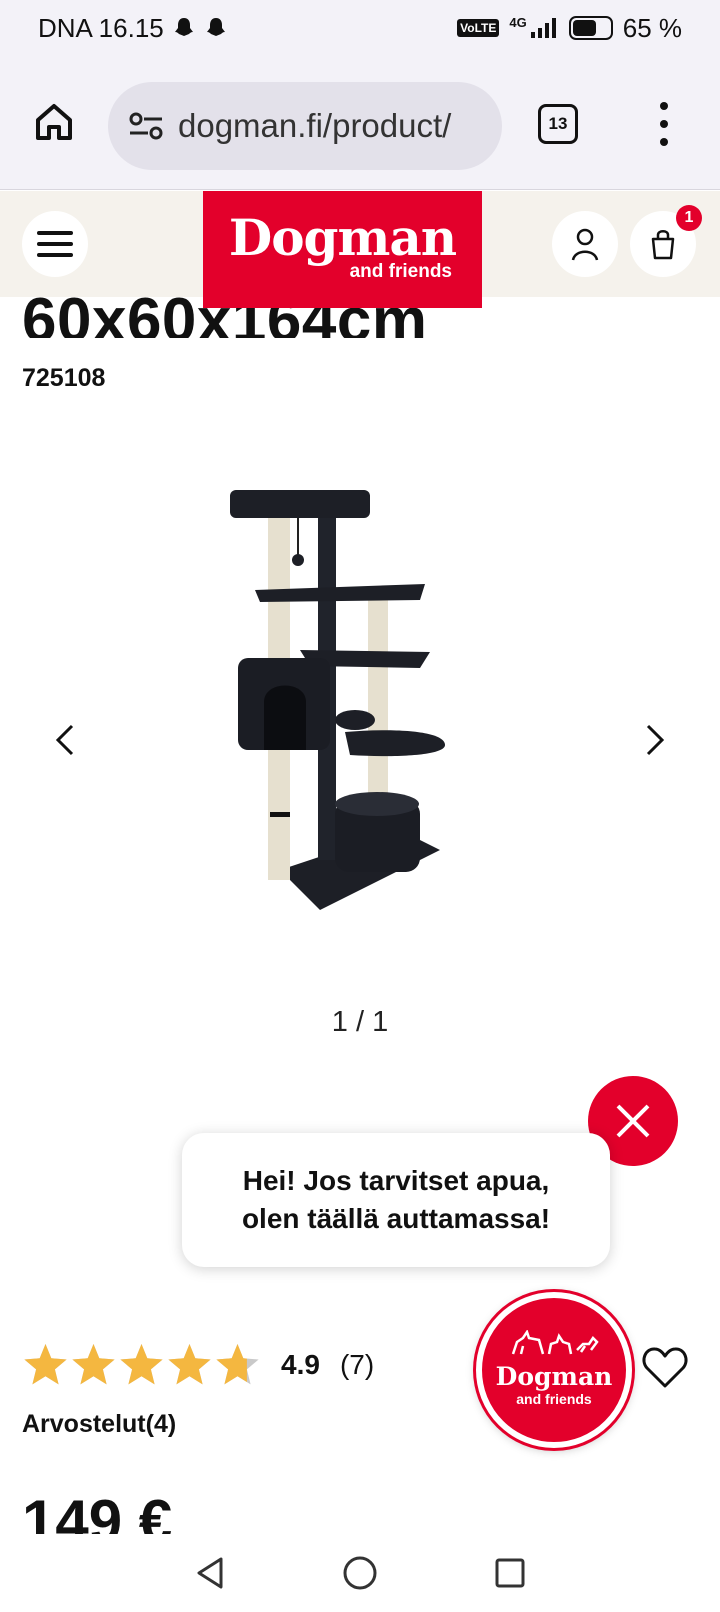  I want to click on battery-percent: 65 %, so click(652, 27).